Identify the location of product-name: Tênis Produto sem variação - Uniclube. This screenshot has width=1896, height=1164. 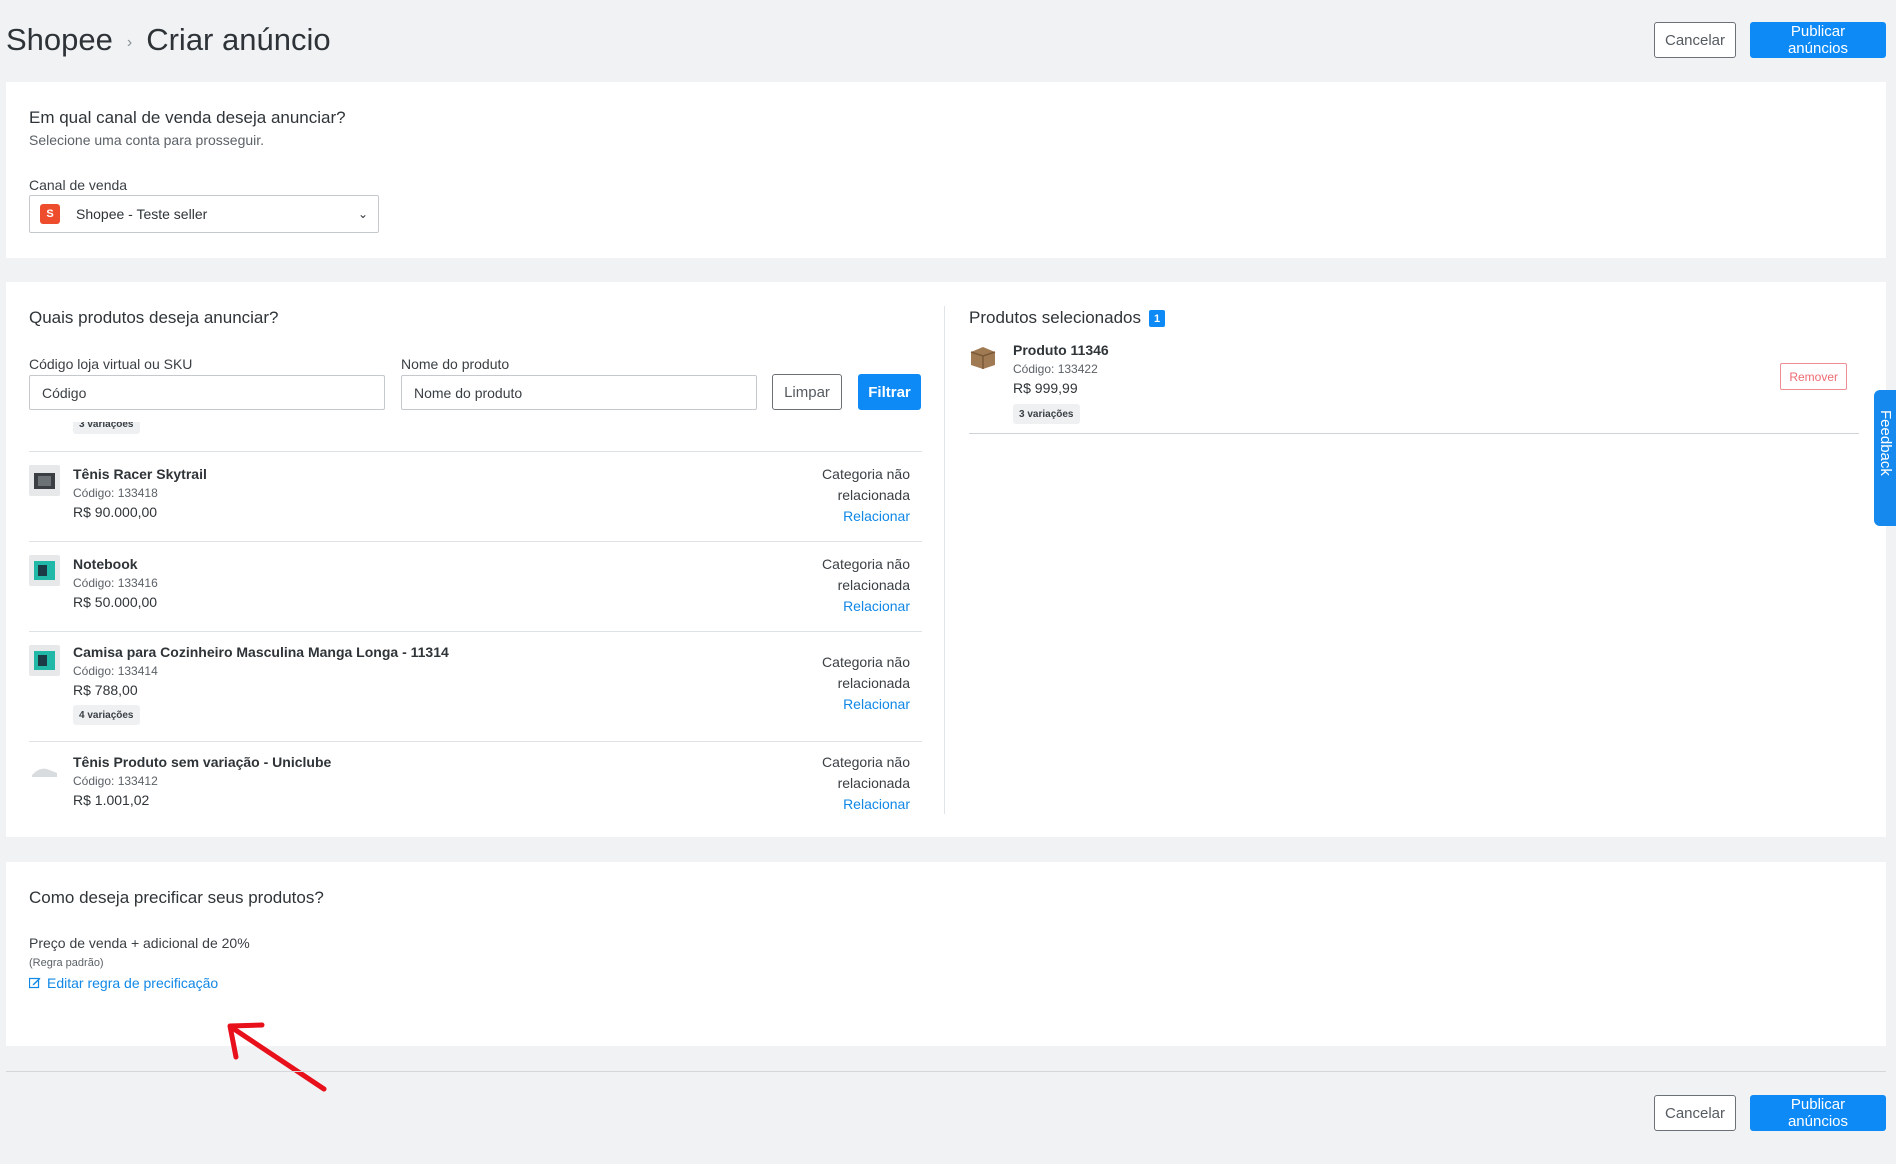
(202, 762).